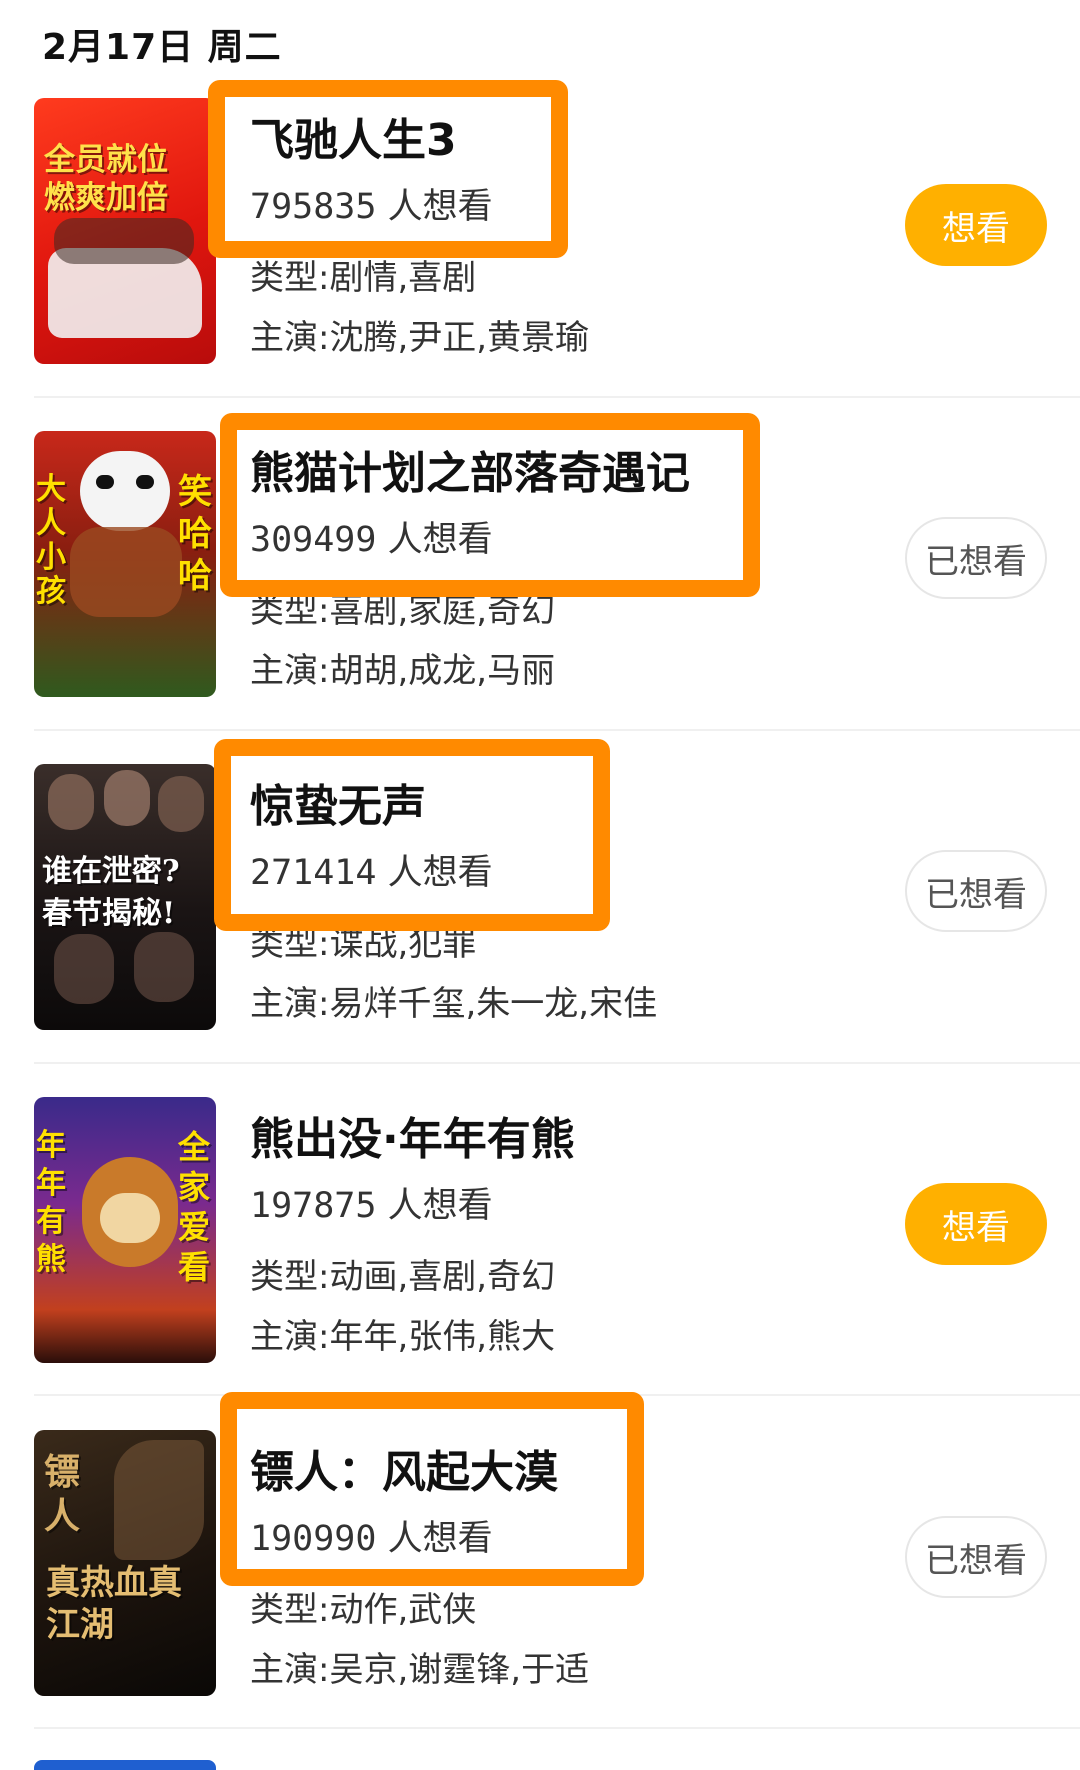 The width and height of the screenshot is (1080, 1770). Describe the element at coordinates (363, 1610) in the screenshot. I see `movie-genre: 类型:动作,武侠` at that location.